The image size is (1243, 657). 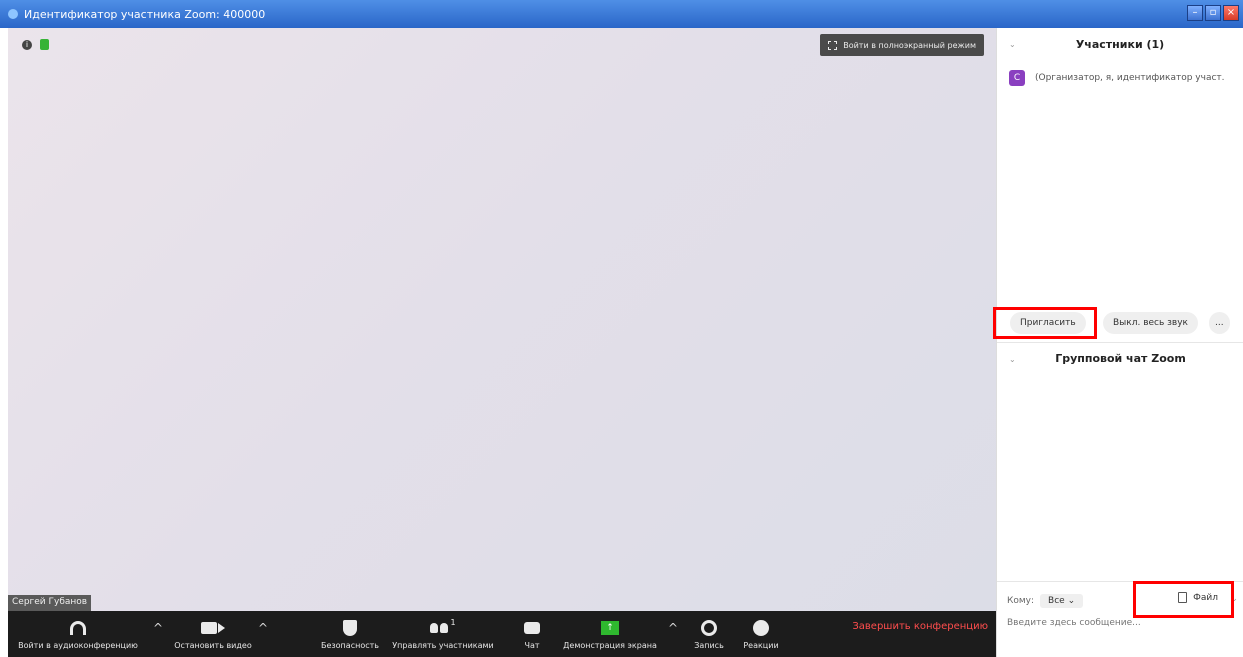 I want to click on window-controls: – ▫ ×, so click(x=1213, y=13).